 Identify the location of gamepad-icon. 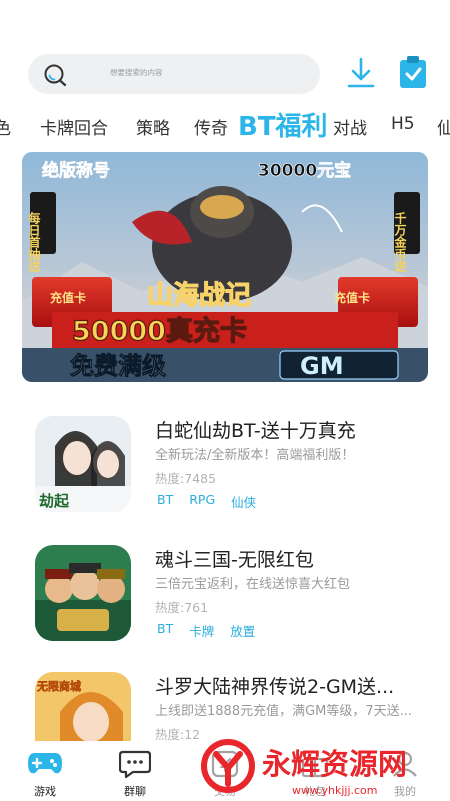
(45, 763).